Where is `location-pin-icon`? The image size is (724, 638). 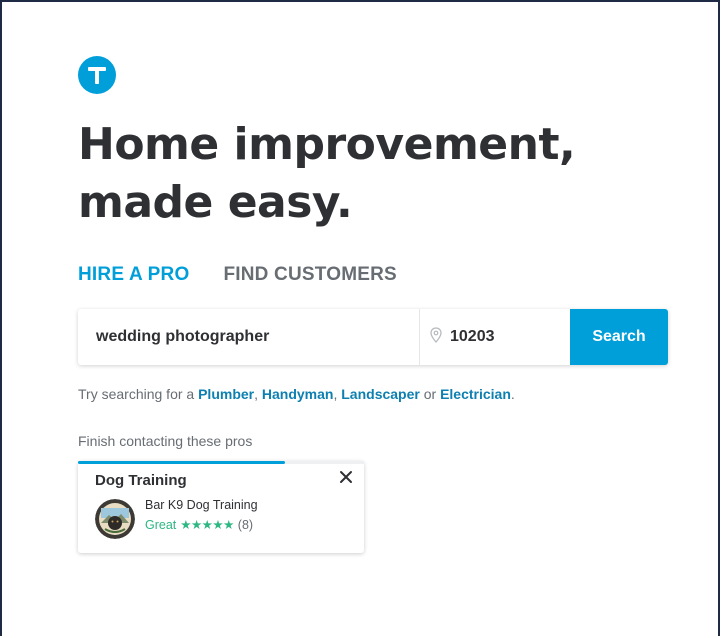
location-pin-icon is located at coordinates (436, 337).